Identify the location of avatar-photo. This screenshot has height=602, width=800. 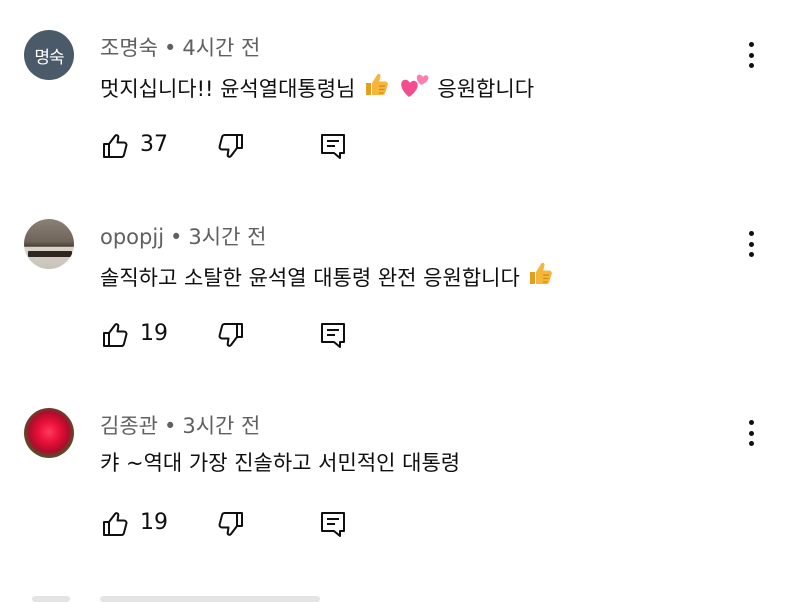
(50, 254).